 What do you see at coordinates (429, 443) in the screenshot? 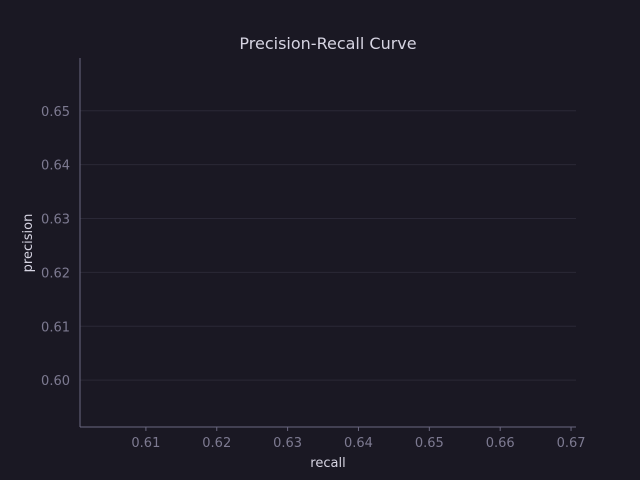
I see `x-tick-label: 0.65` at bounding box center [429, 443].